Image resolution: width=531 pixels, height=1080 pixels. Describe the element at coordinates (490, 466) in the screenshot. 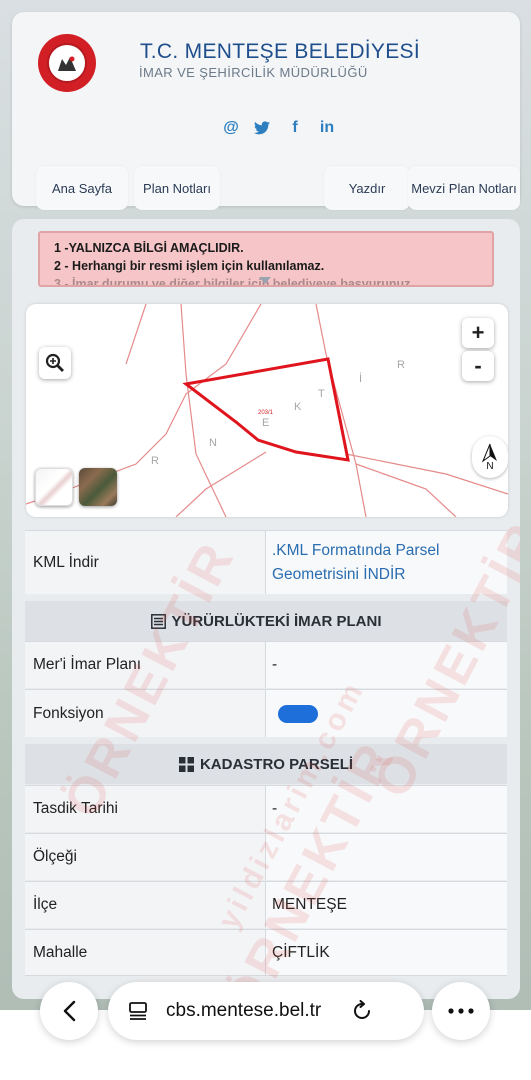

I see `north-label: N` at that location.